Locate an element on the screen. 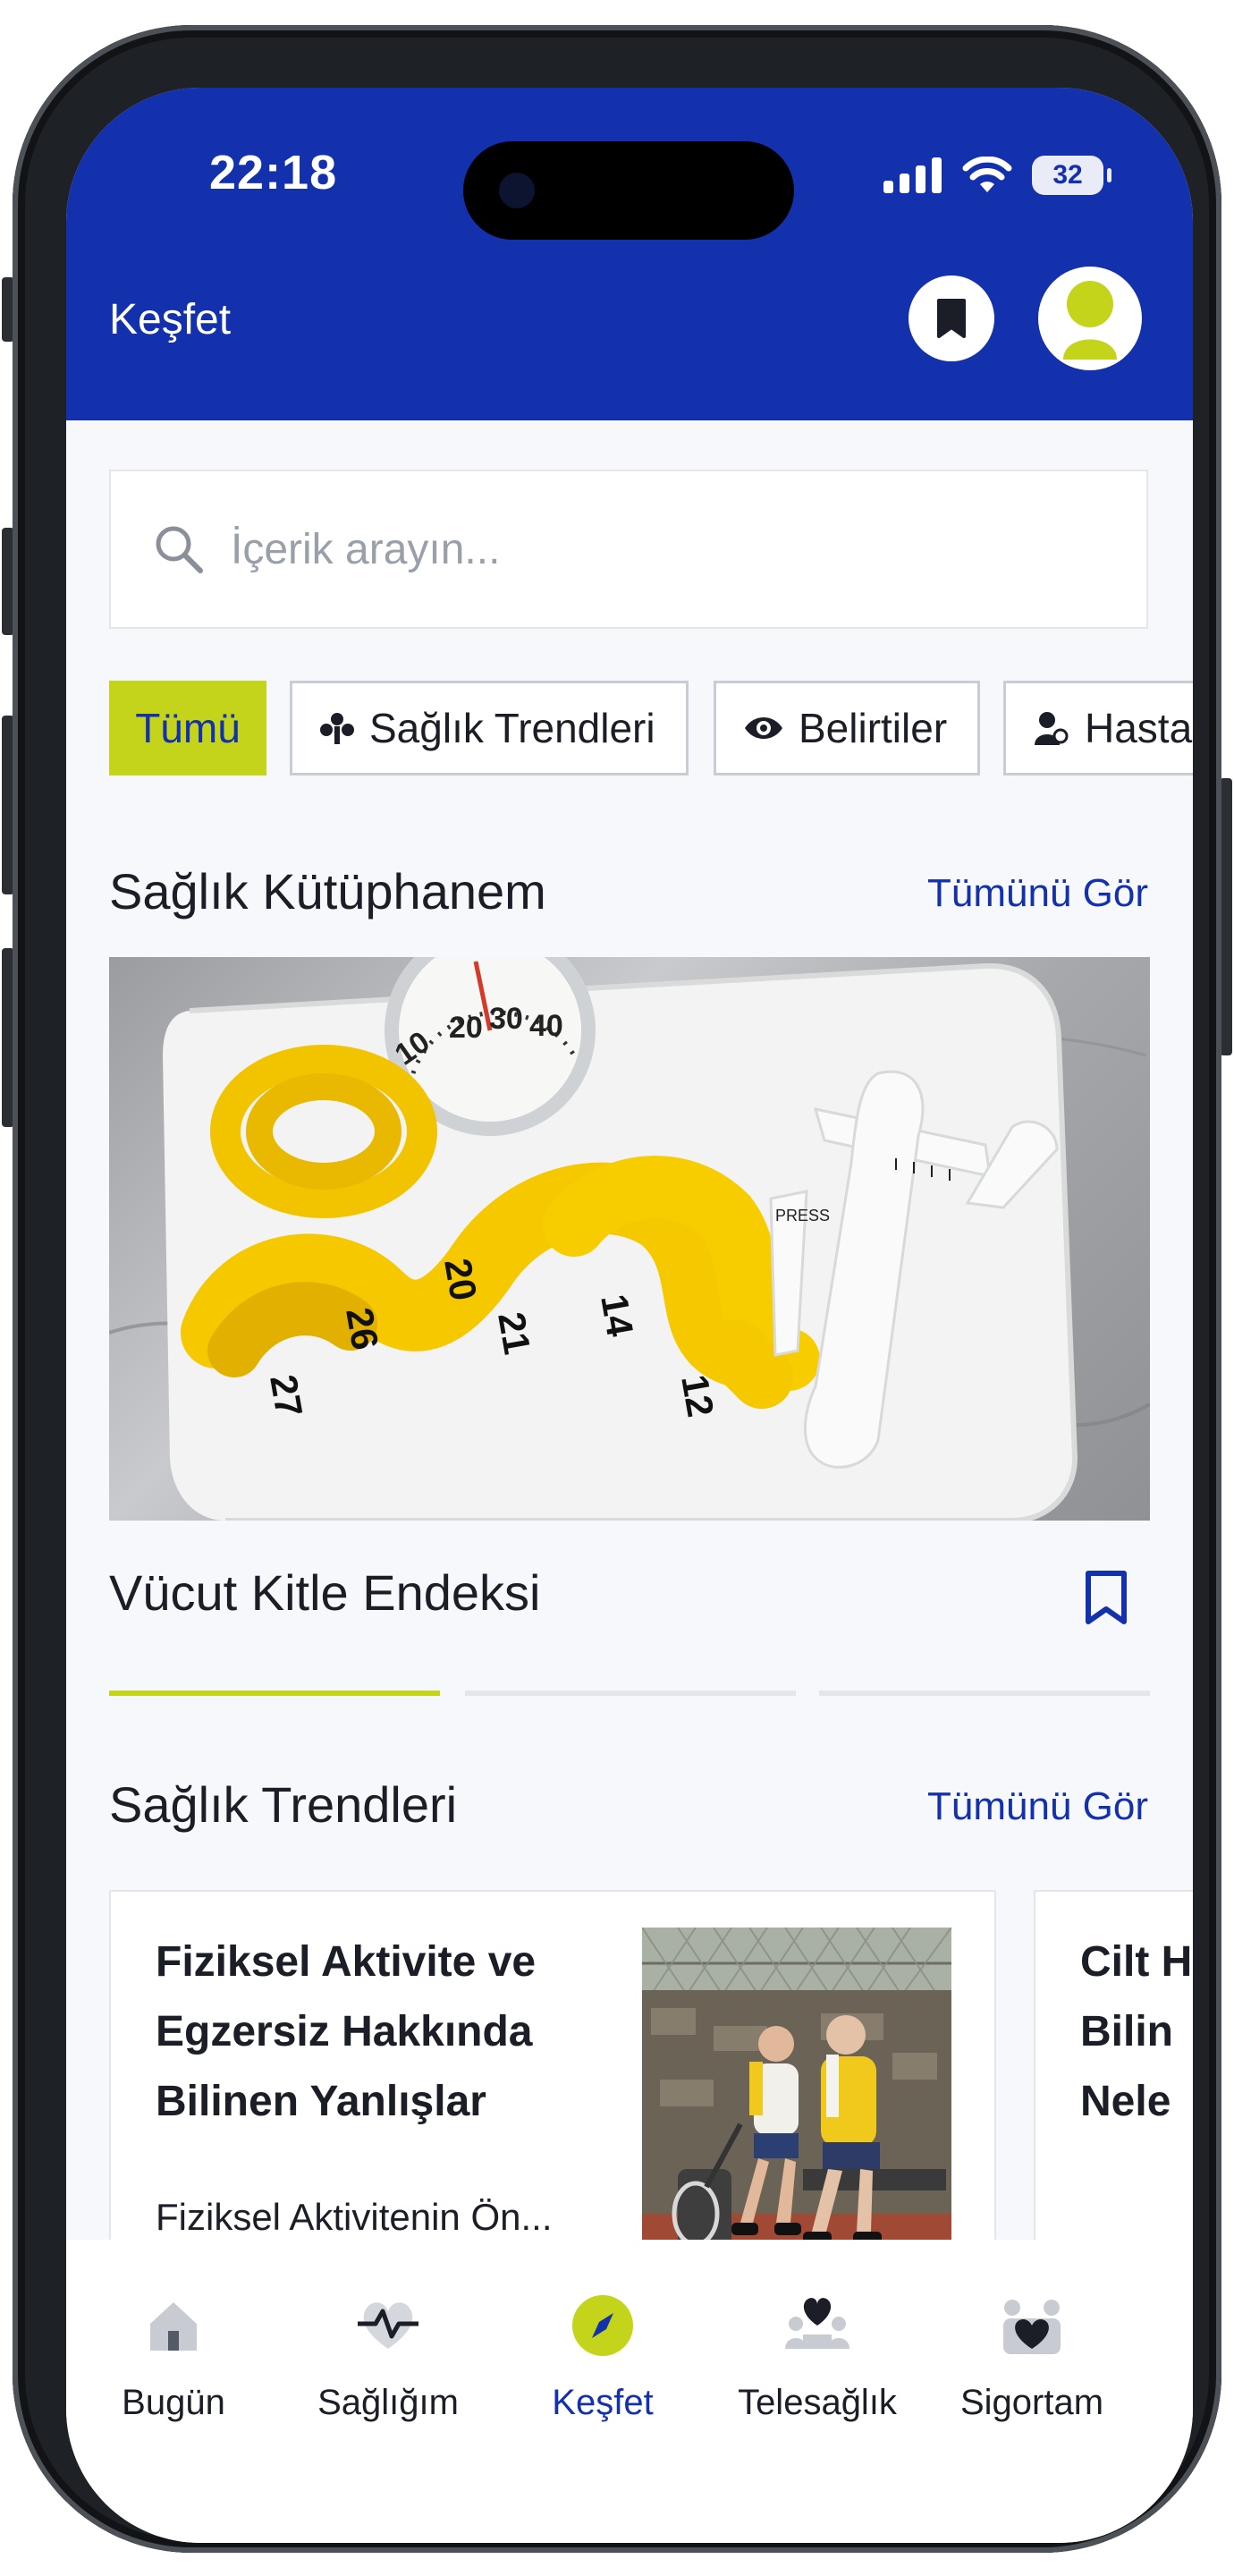  signal-icon is located at coordinates (912, 175).